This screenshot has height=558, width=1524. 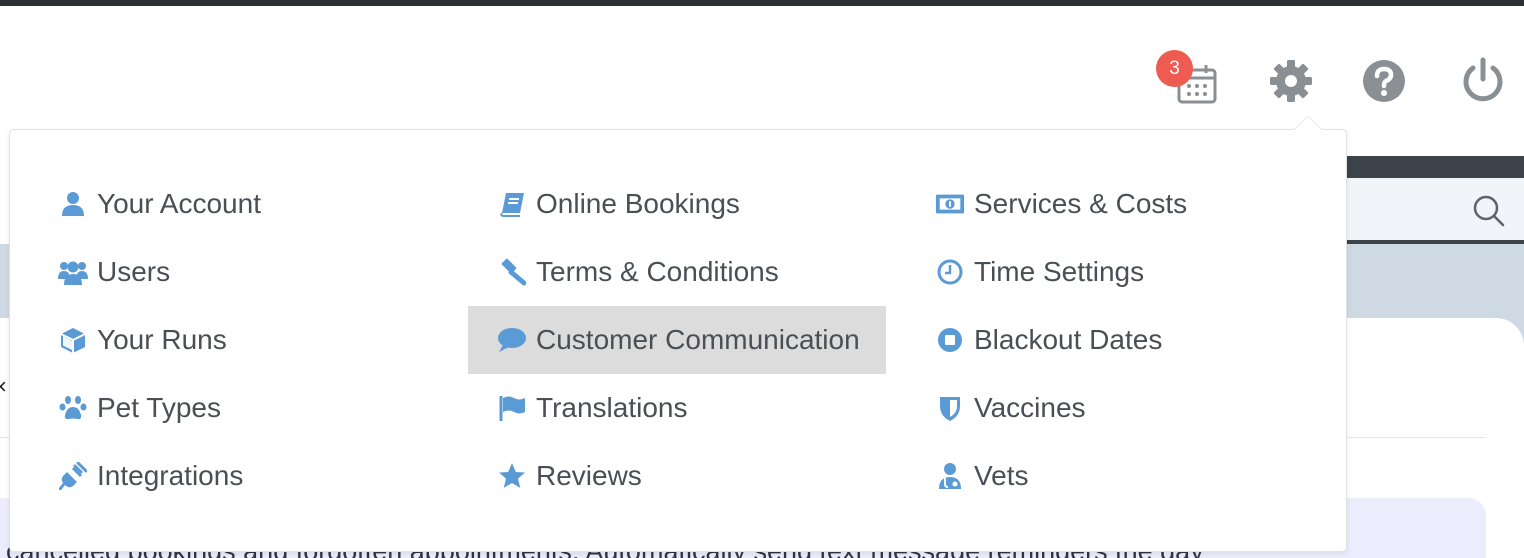 What do you see at coordinates (1030, 407) in the screenshot?
I see `menu-item-label: Vaccines` at bounding box center [1030, 407].